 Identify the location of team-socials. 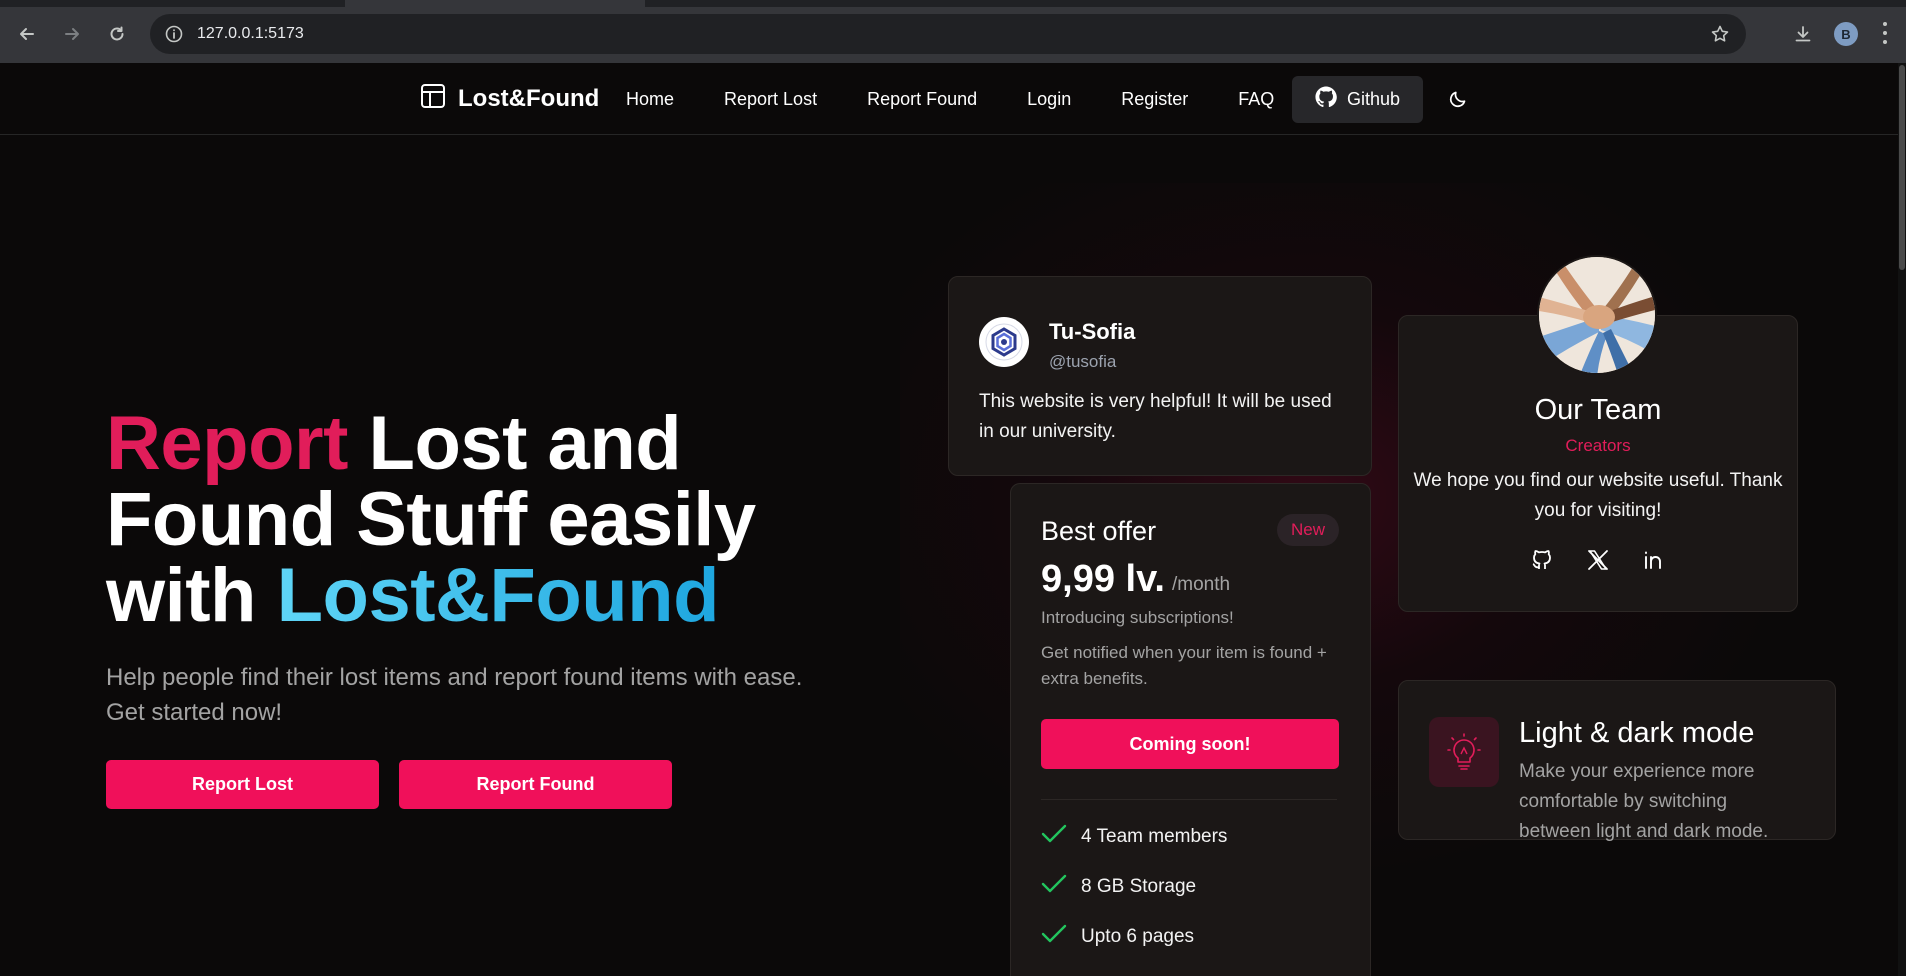
(1598, 560).